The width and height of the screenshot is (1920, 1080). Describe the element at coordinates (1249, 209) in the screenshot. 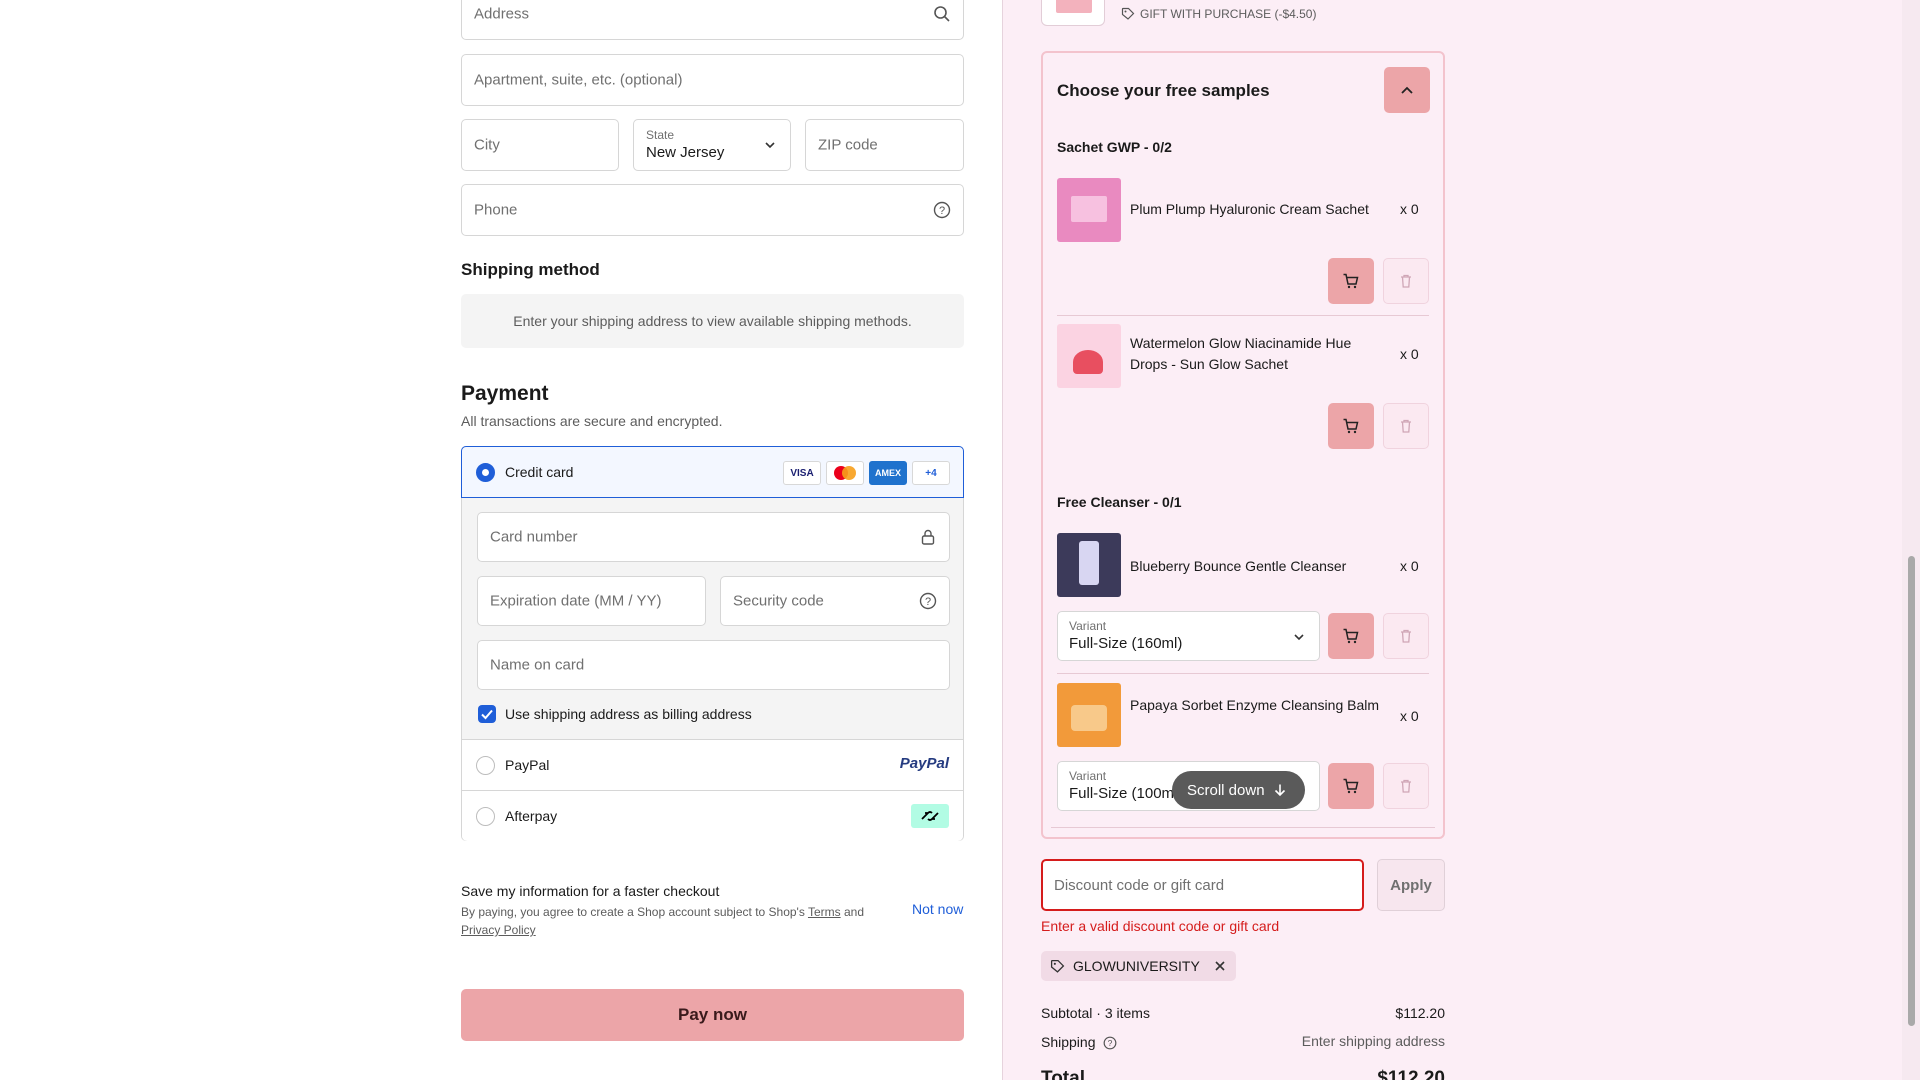

I see `product-name: Plum Plump Hyaluronic Cream Sachet` at that location.